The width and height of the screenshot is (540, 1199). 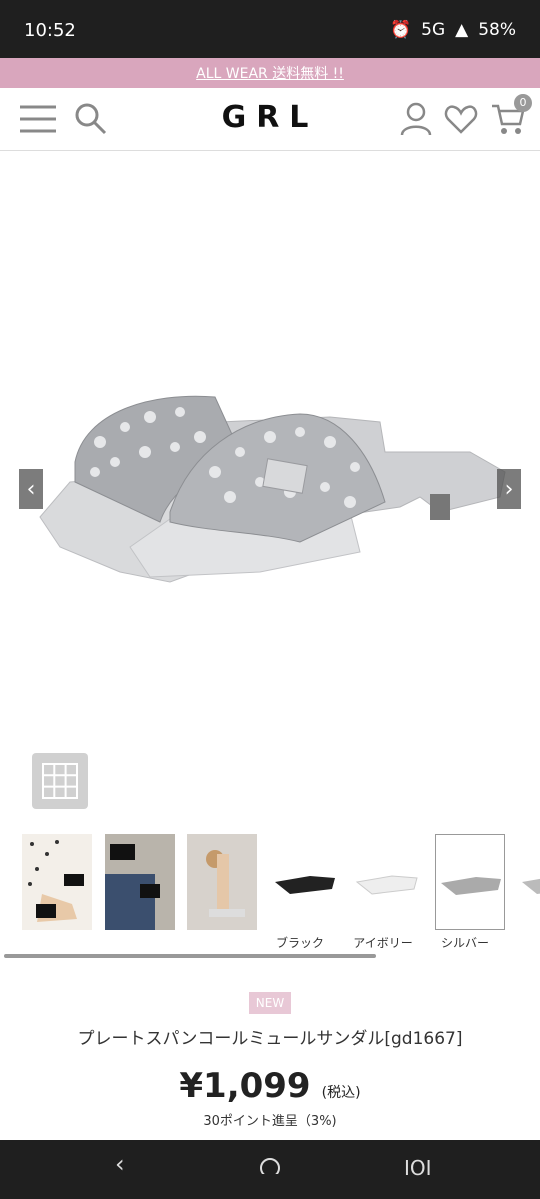 What do you see at coordinates (299, 943) in the screenshot?
I see `thumbnail-label-black: ブラック` at bounding box center [299, 943].